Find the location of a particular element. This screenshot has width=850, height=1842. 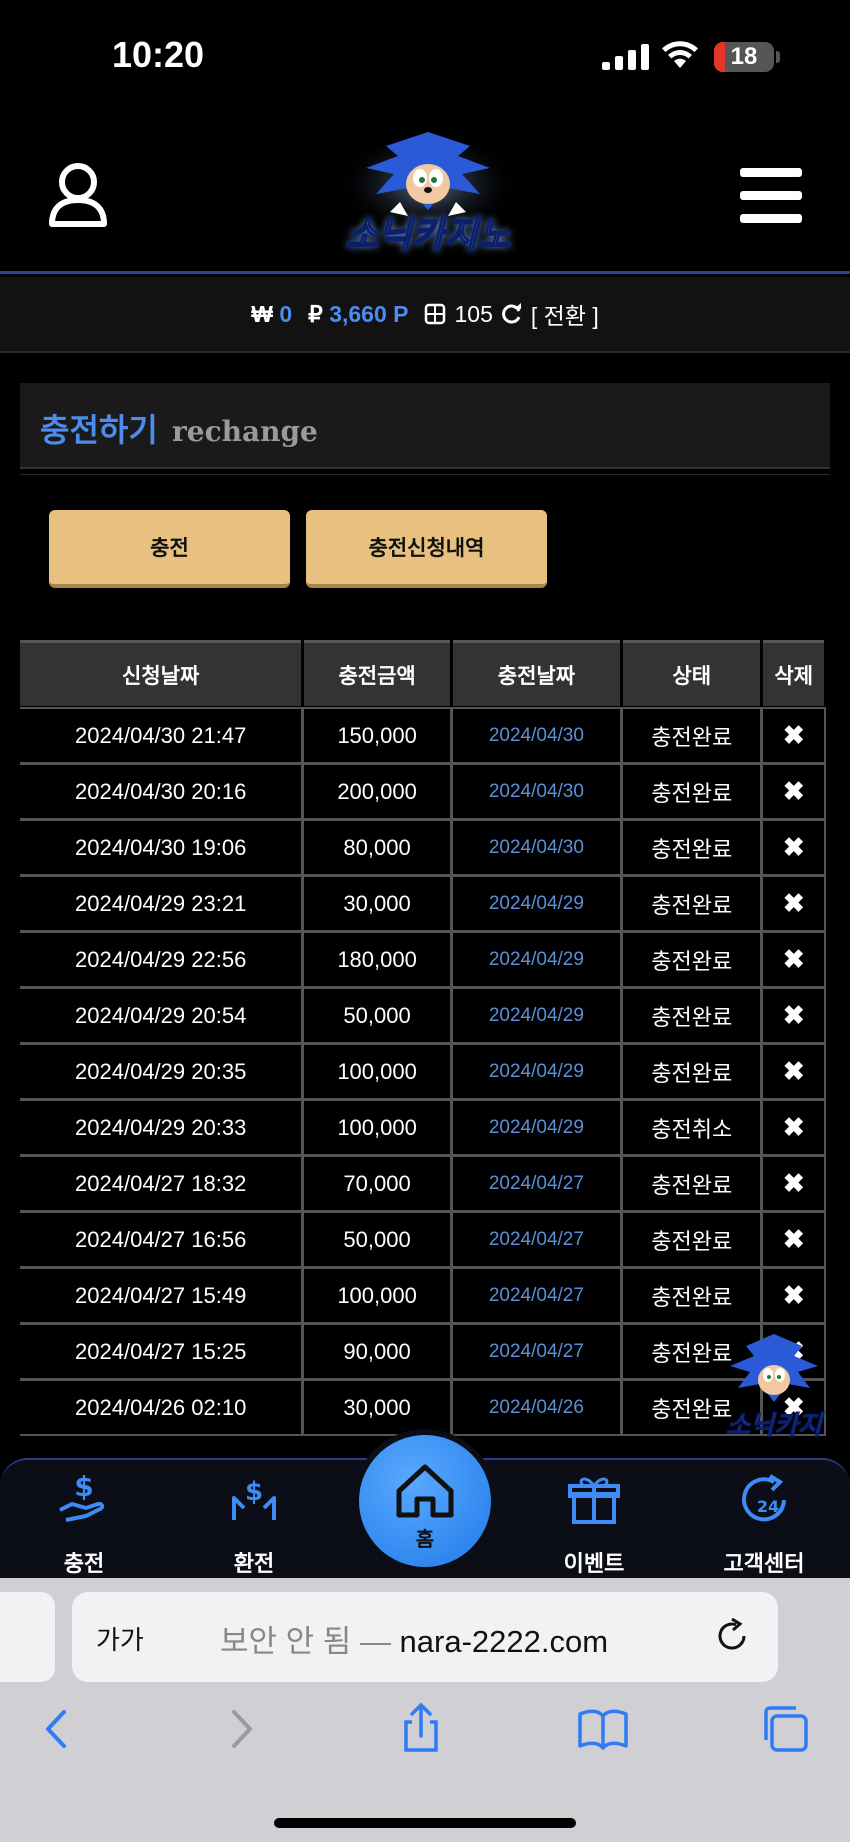

point-icon: ₽ is located at coordinates (315, 313).